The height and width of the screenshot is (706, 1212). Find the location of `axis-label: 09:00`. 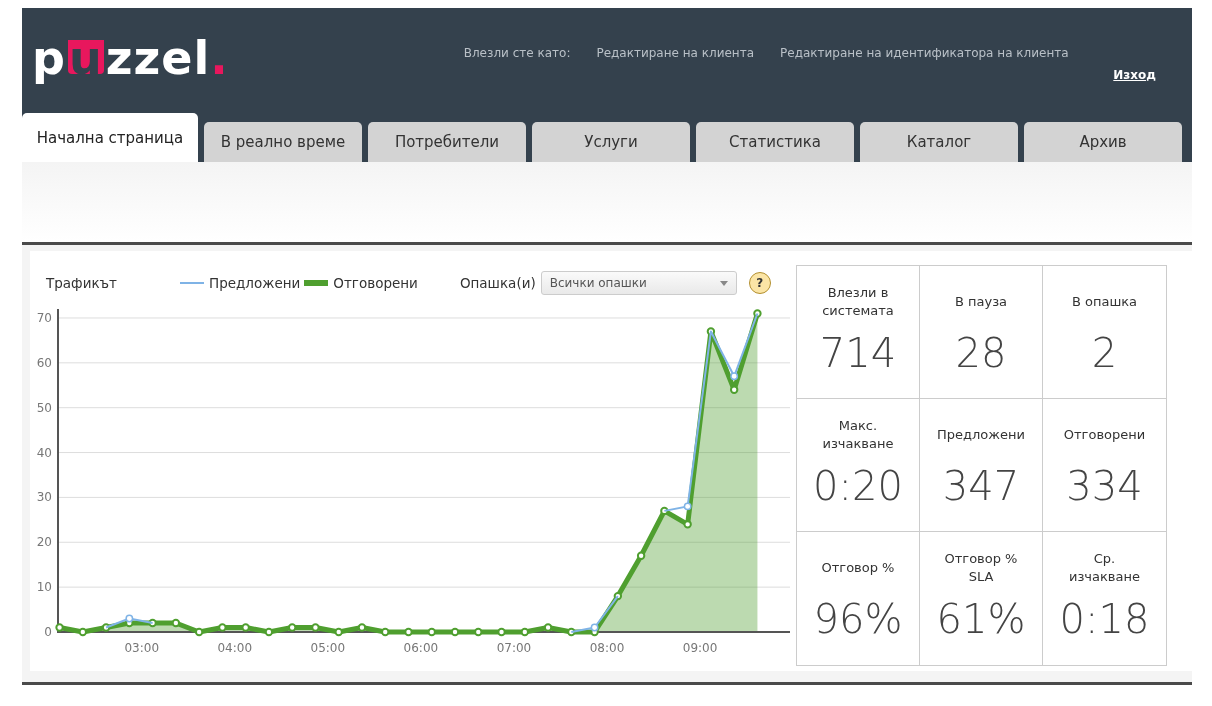

axis-label: 09:00 is located at coordinates (700, 648).